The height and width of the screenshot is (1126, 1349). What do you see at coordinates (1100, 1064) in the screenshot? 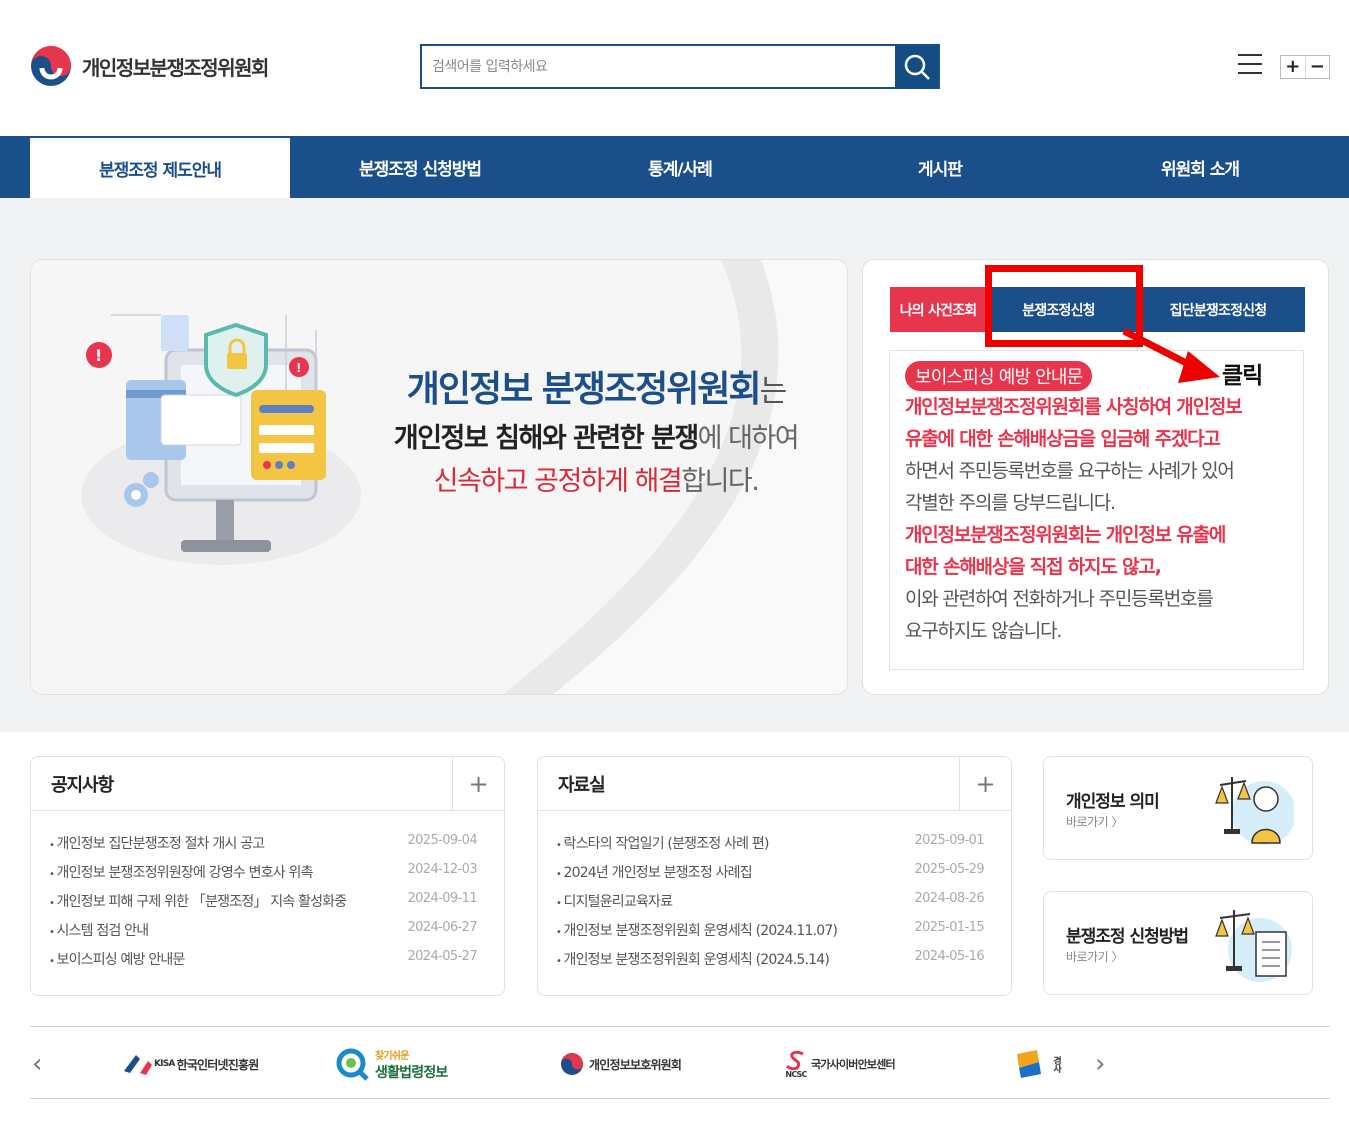
I see `partner-next-button: ›` at bounding box center [1100, 1064].